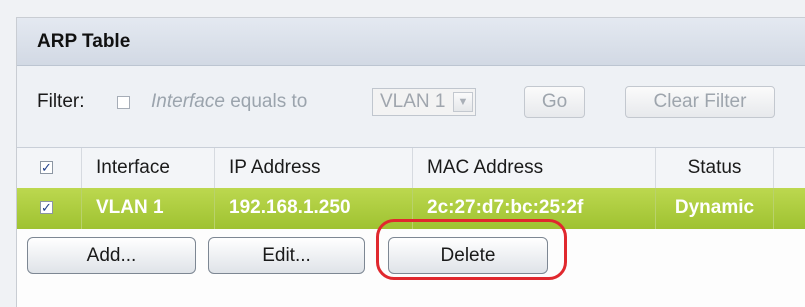  I want to click on row-select-cell: ✓, so click(49, 208).